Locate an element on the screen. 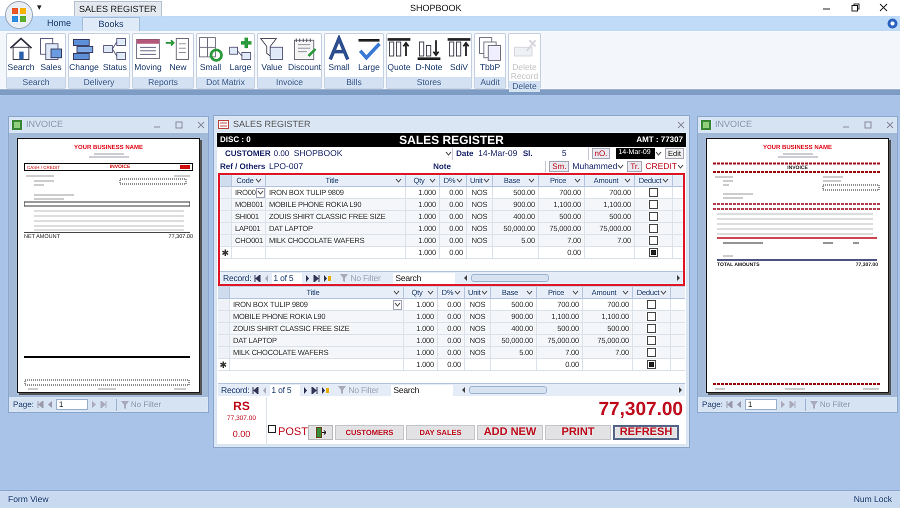 This screenshot has width=900, height=508. ribbon-button: D-Note is located at coordinates (429, 56).